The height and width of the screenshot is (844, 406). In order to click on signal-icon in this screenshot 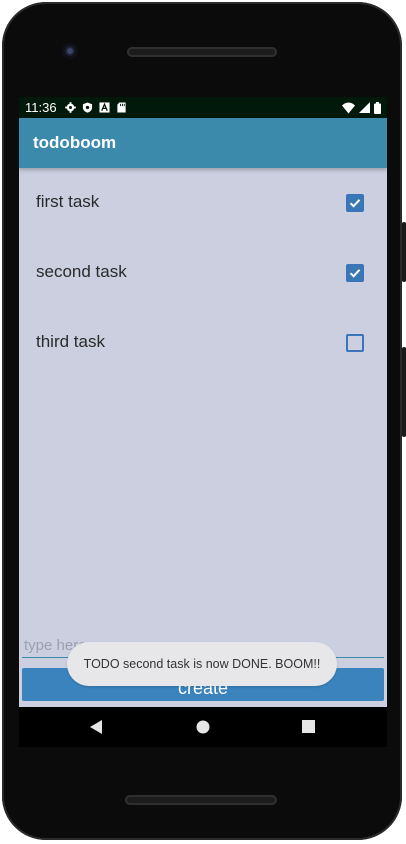, I will do `click(364, 107)`.